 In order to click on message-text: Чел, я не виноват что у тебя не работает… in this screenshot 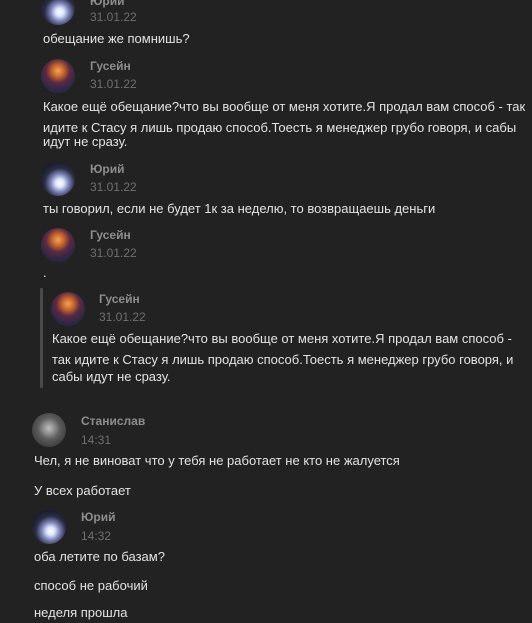, I will do `click(217, 460)`.